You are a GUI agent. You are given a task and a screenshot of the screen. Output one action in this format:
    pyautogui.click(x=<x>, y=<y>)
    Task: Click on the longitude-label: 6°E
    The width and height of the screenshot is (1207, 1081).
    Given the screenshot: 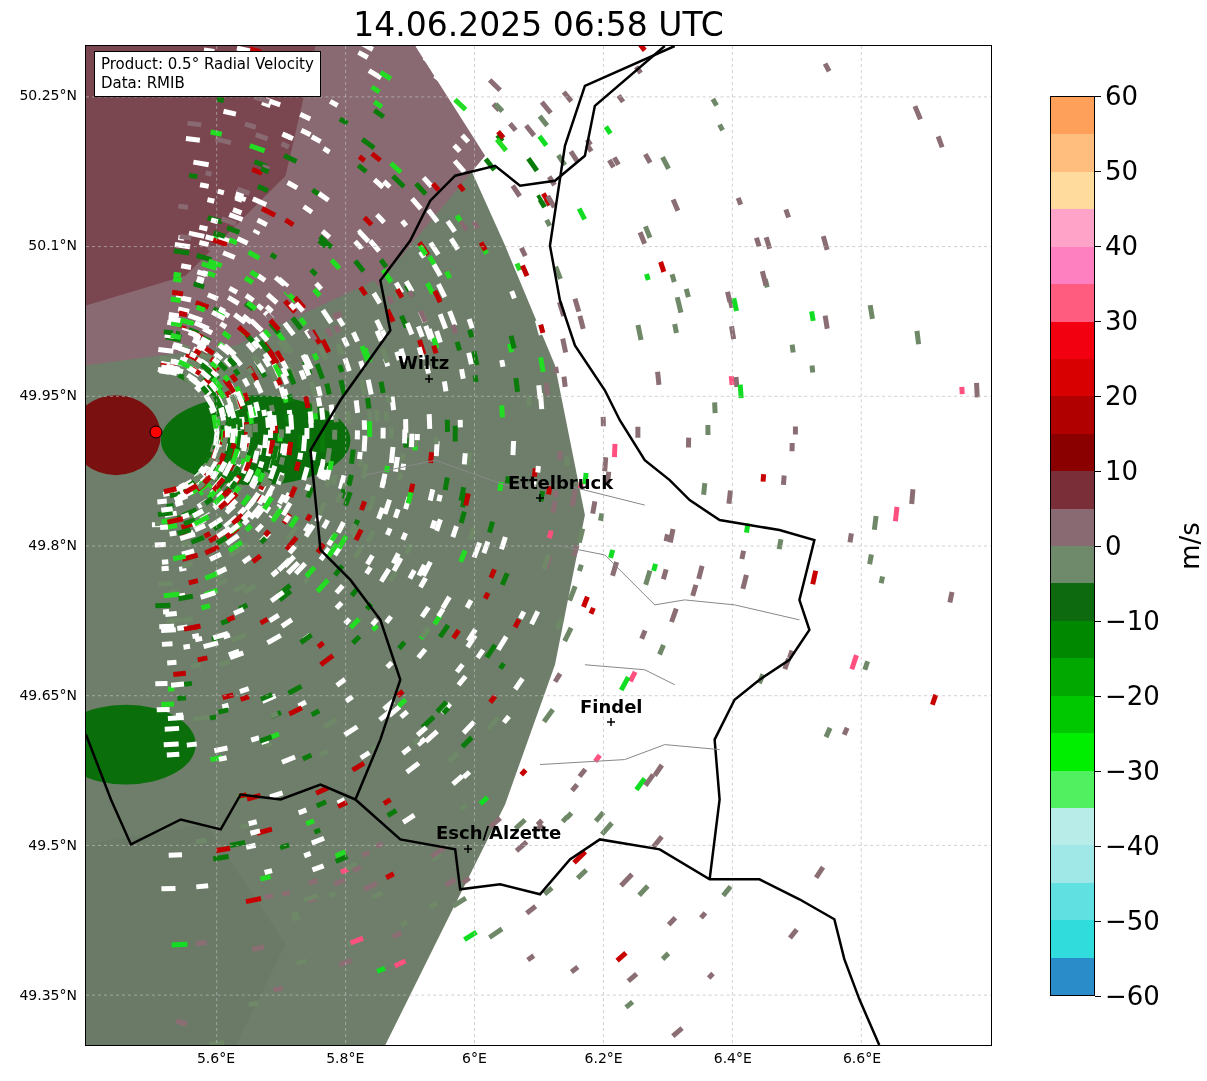 What is the action you would take?
    pyautogui.click(x=474, y=1058)
    